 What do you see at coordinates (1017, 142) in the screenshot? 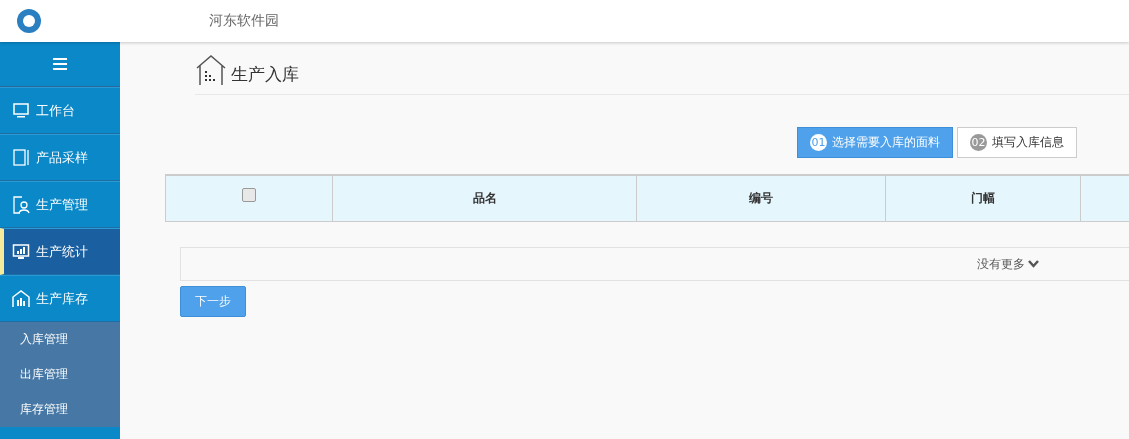
I see `step-tab: 02 填写入库信息` at bounding box center [1017, 142].